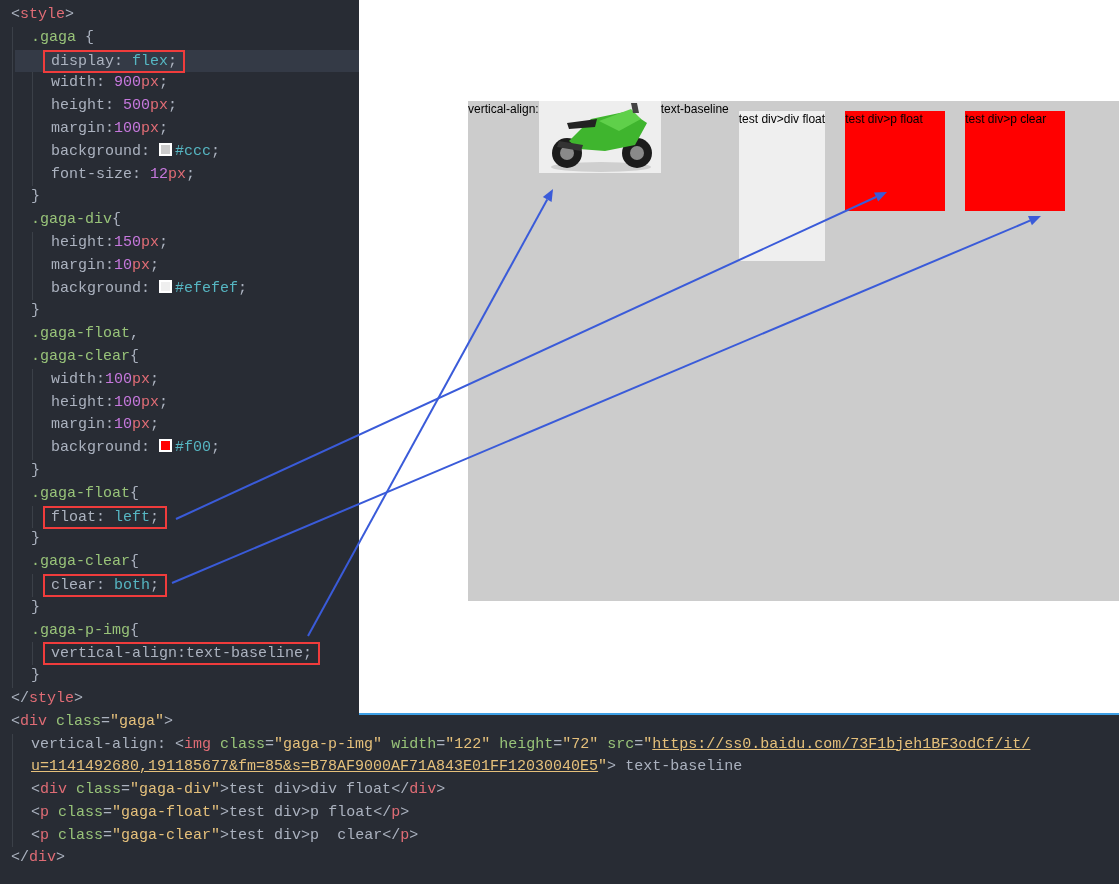 The height and width of the screenshot is (884, 1119). What do you see at coordinates (123, 174) in the screenshot?
I see `code-line: font-size: 12px;` at bounding box center [123, 174].